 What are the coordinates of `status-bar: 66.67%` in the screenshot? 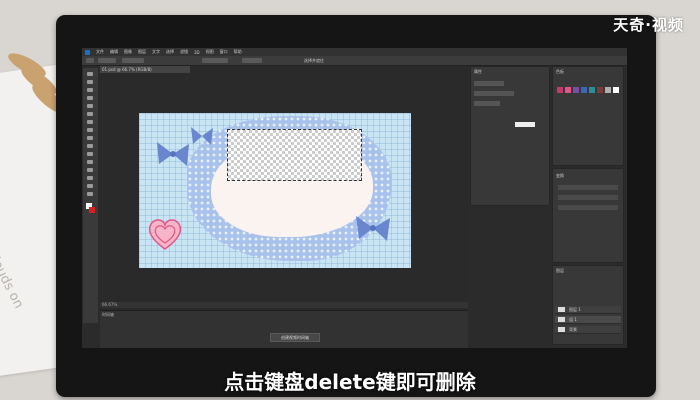 It's located at (284, 305).